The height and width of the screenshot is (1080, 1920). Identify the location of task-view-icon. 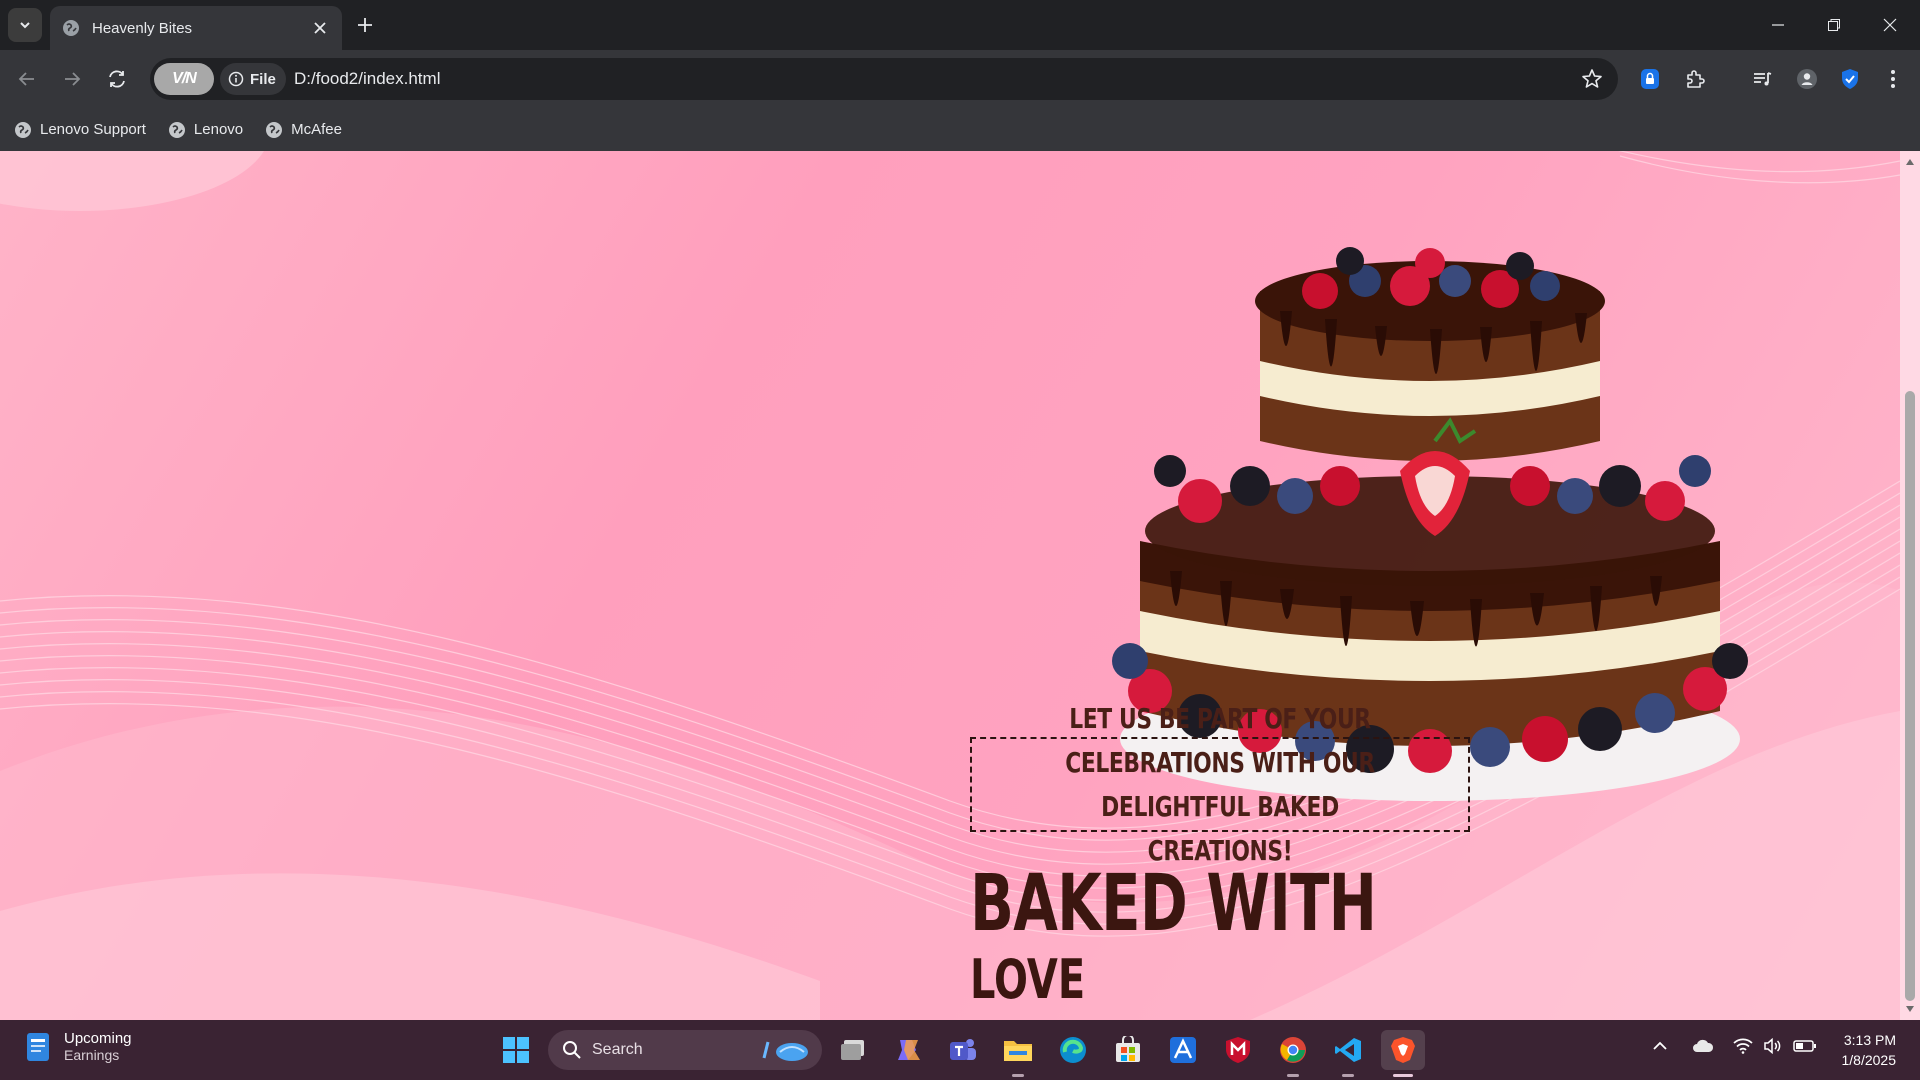
(852, 1050).